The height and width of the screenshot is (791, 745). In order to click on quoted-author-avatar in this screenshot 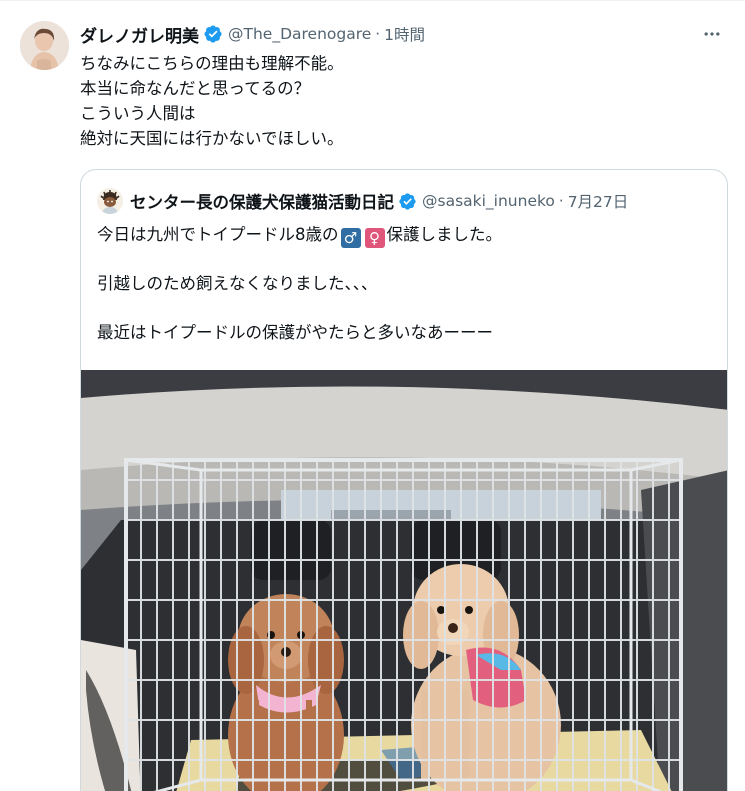, I will do `click(110, 201)`.